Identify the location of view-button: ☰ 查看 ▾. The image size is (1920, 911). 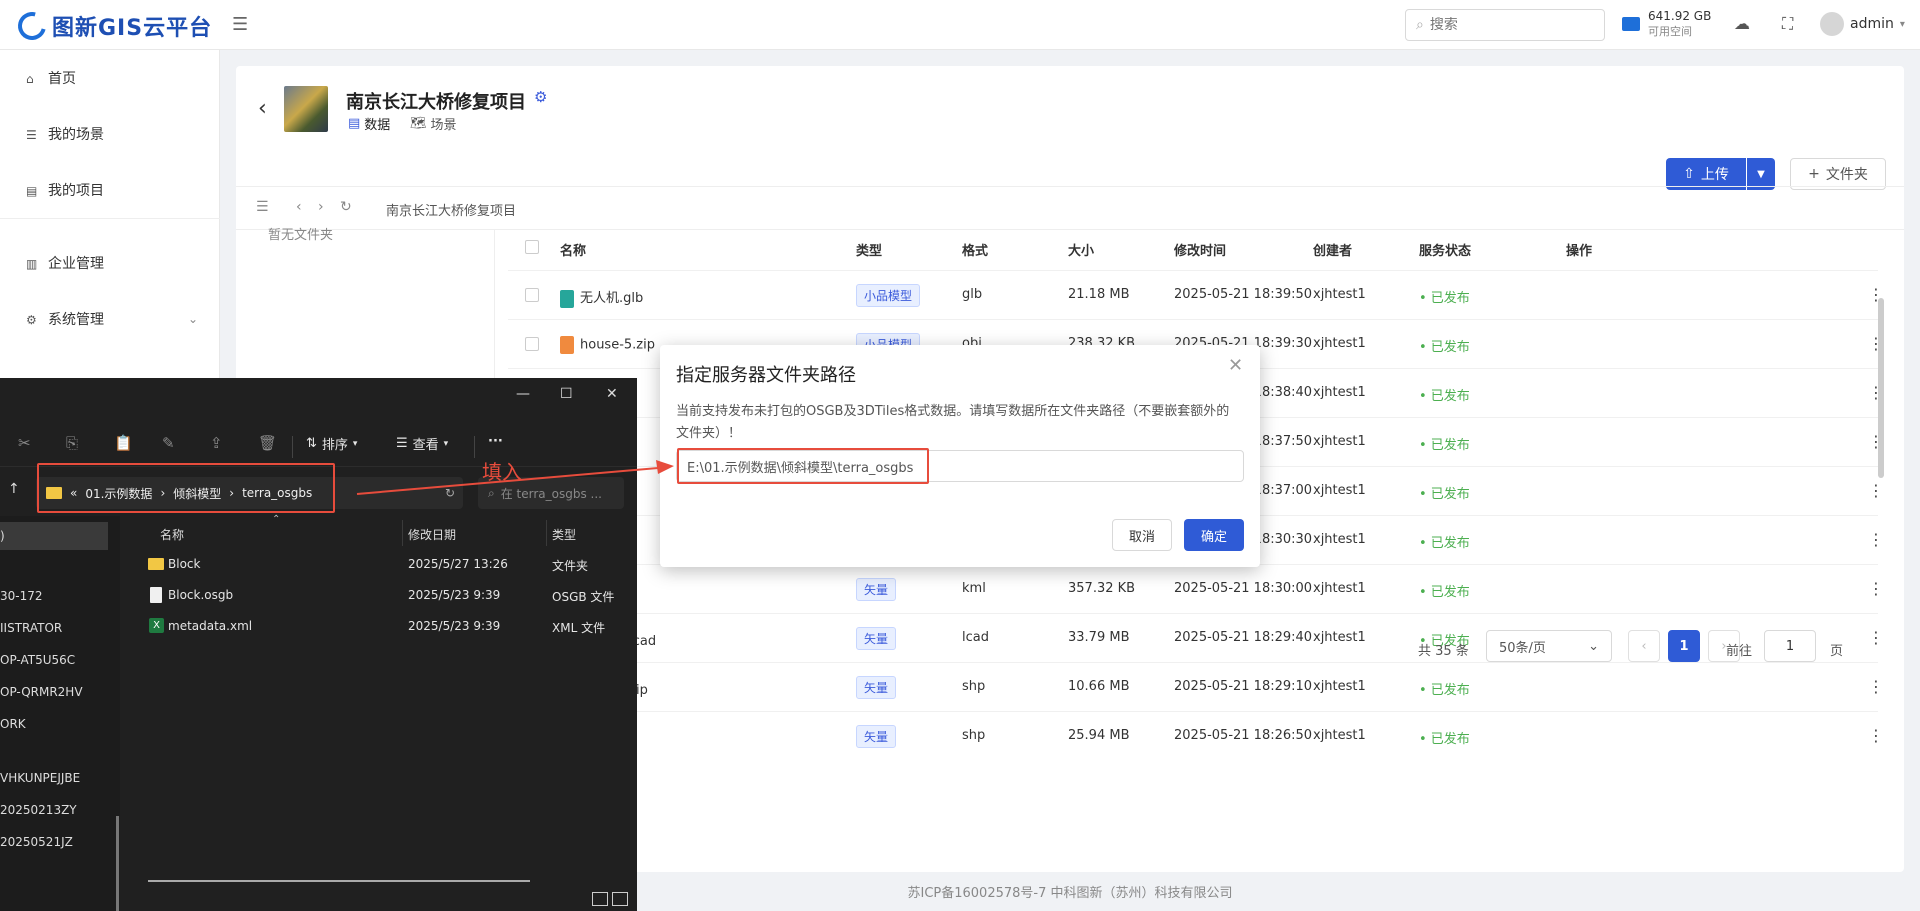
(422, 443).